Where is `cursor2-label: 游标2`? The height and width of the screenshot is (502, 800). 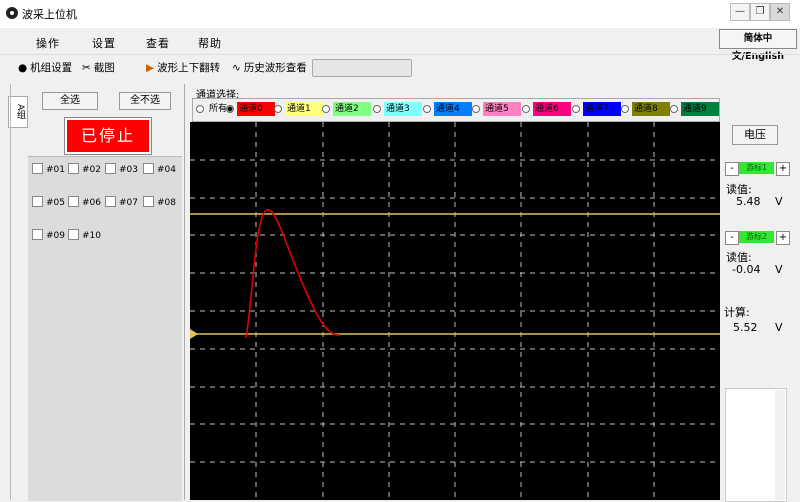
cursor2-label: 游标2 is located at coordinates (756, 237).